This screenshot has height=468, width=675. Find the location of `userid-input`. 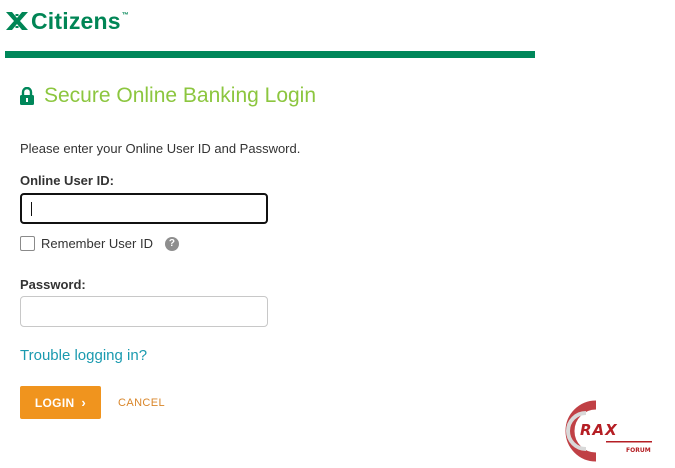

userid-input is located at coordinates (144, 208).